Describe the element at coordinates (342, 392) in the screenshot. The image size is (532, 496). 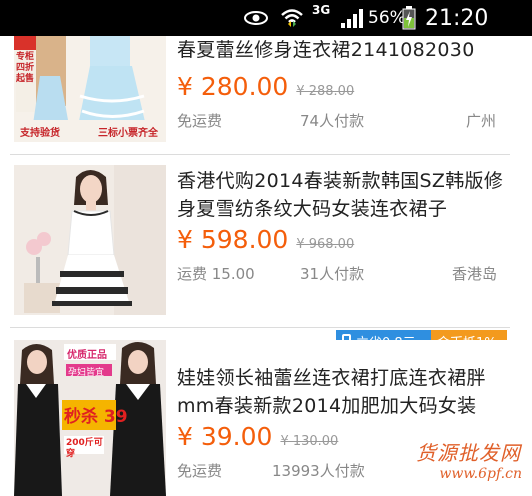
I see `product-title: 娃娃领长袖蕾丝连衣裙打底连衣裙胖mm春装新款2014加肥加大码女装` at that location.